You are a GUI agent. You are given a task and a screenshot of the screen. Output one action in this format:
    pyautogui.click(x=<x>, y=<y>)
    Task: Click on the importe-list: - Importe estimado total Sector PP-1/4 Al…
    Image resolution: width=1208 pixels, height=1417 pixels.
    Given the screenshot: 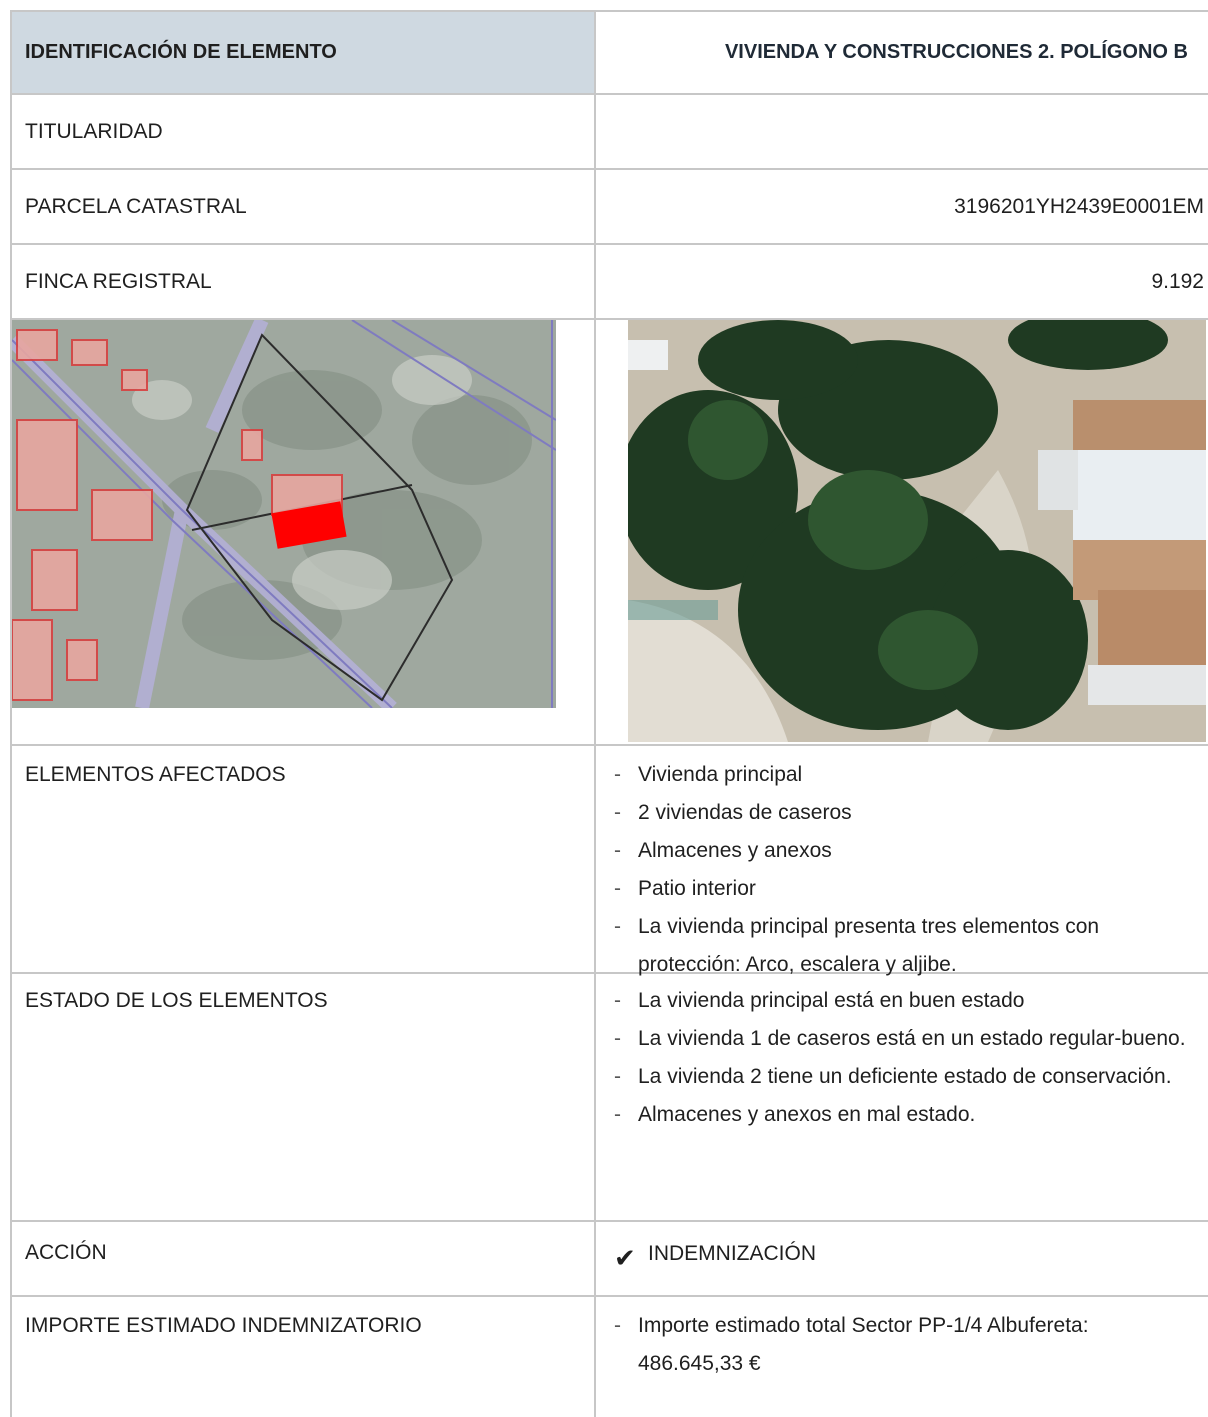 What is the action you would take?
    pyautogui.click(x=902, y=1357)
    